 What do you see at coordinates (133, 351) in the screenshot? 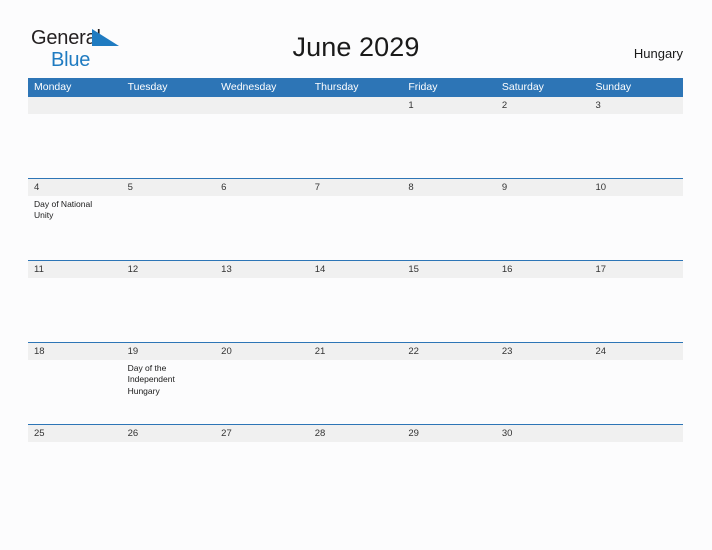
I see `day-number: 19` at bounding box center [133, 351].